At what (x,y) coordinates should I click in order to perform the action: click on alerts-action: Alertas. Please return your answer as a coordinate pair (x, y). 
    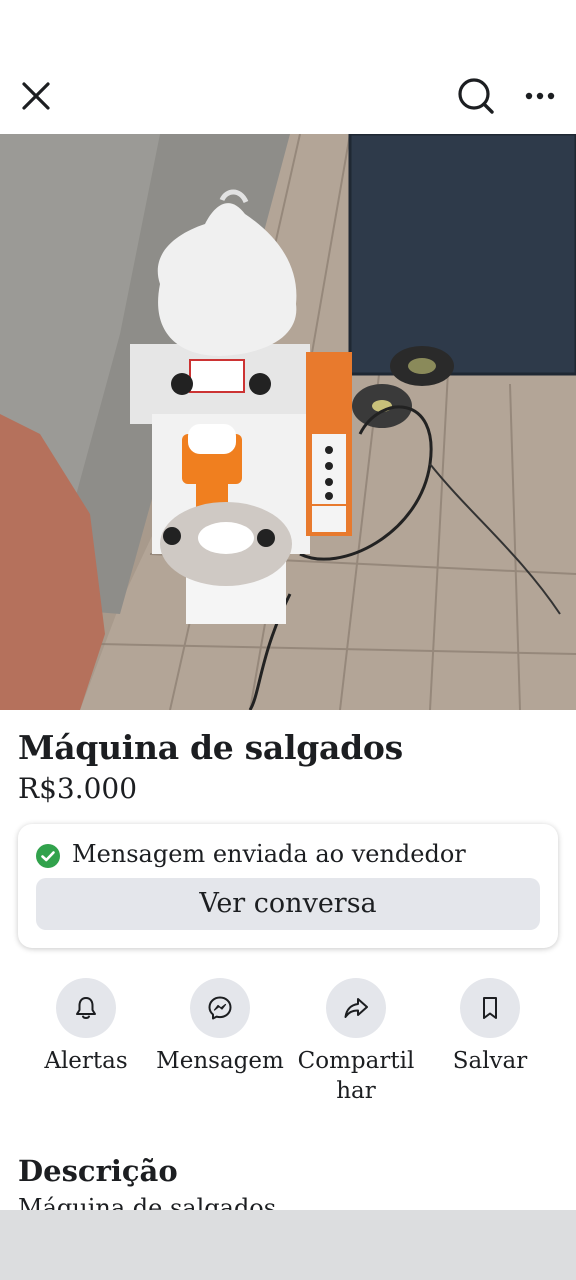
    Looking at the image, I should click on (86, 1048).